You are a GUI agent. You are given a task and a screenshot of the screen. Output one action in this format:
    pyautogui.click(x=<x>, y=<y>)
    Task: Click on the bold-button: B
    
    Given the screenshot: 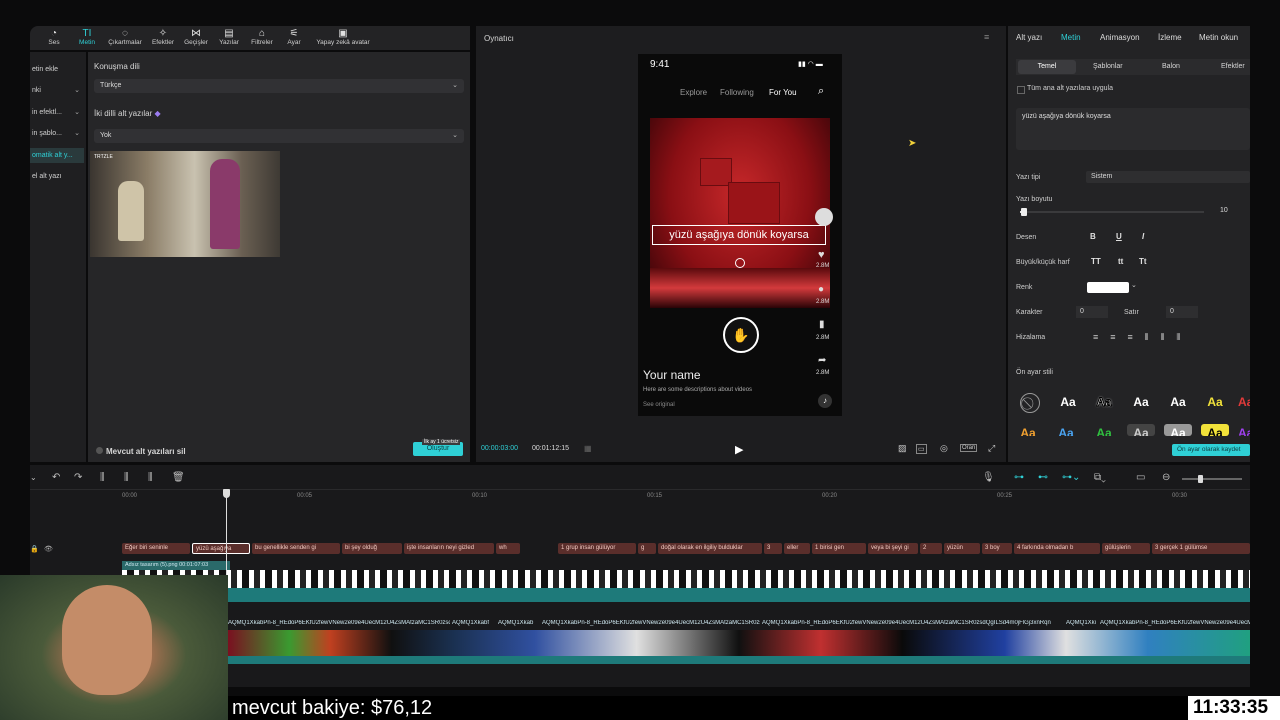 What is the action you would take?
    pyautogui.click(x=1093, y=236)
    